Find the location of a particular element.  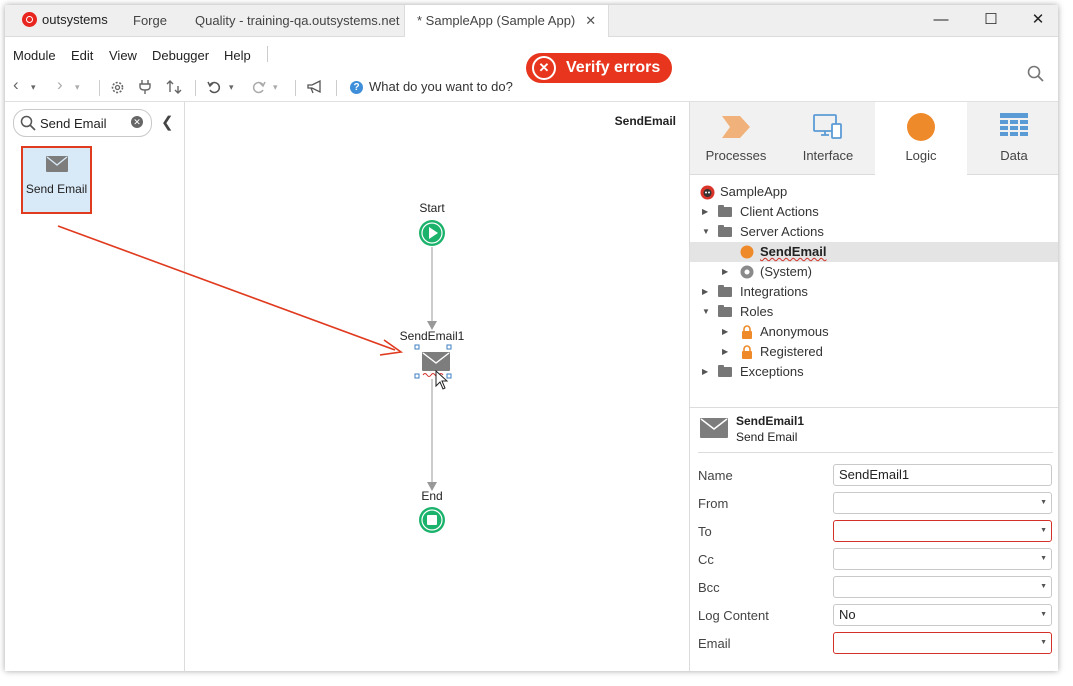

clear-search-icon: ✕ is located at coordinates (137, 122).